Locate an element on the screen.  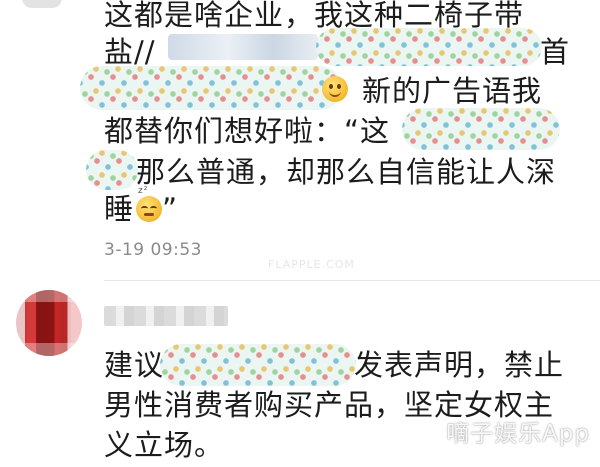
comment-divider is located at coordinates (352, 280).